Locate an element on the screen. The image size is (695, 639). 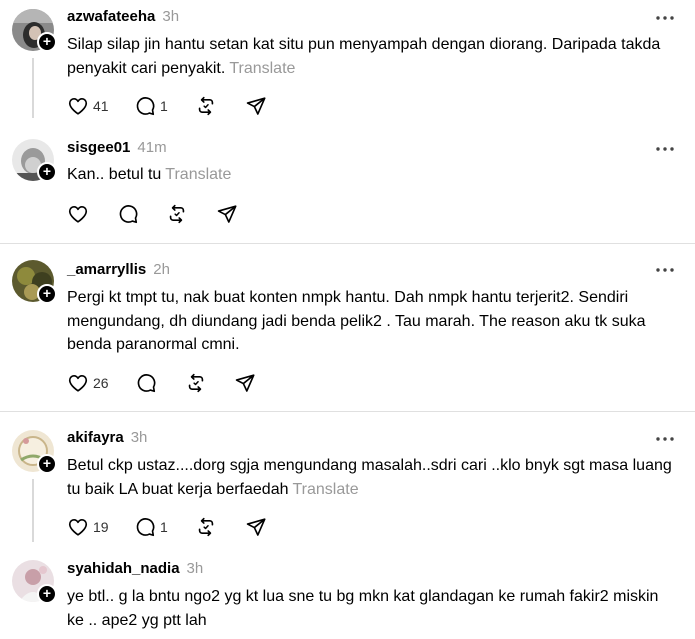
like-button: 41 is located at coordinates (88, 106).